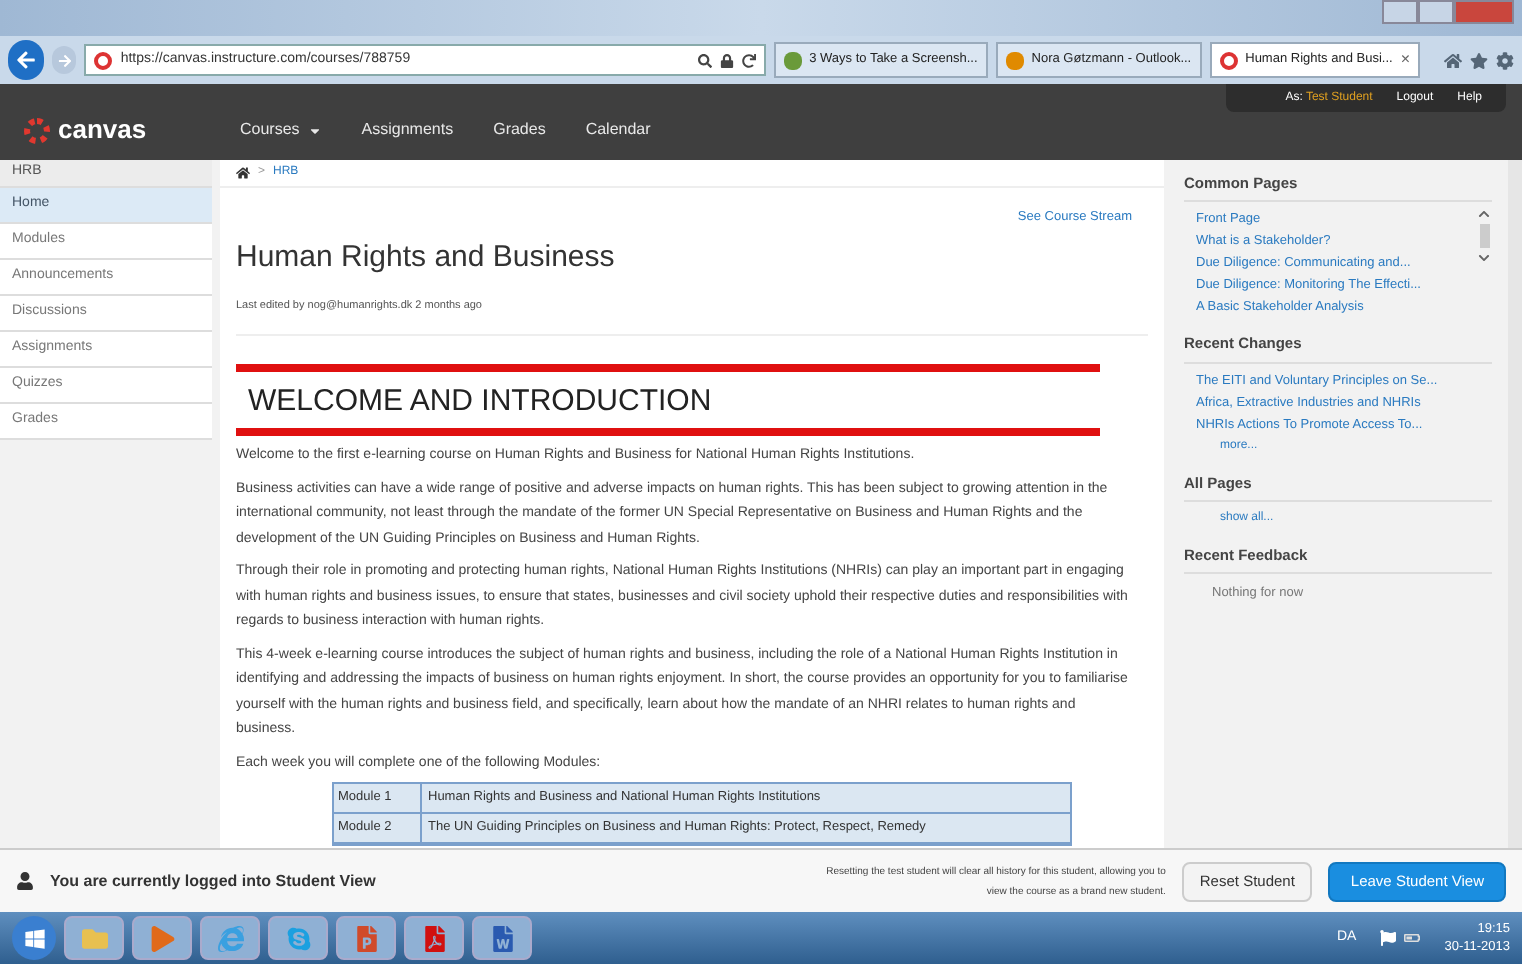 This screenshot has height=964, width=1522. Describe the element at coordinates (748, 60) in the screenshot. I see `refresh-icon` at that location.